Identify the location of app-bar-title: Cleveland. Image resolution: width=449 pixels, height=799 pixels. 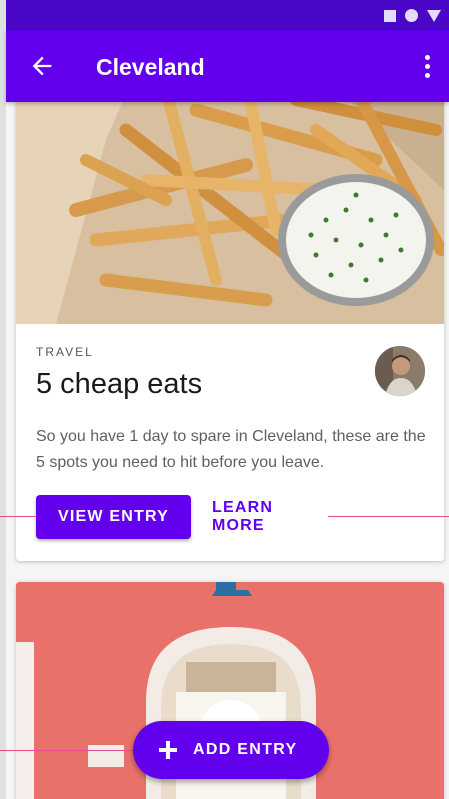
(150, 67).